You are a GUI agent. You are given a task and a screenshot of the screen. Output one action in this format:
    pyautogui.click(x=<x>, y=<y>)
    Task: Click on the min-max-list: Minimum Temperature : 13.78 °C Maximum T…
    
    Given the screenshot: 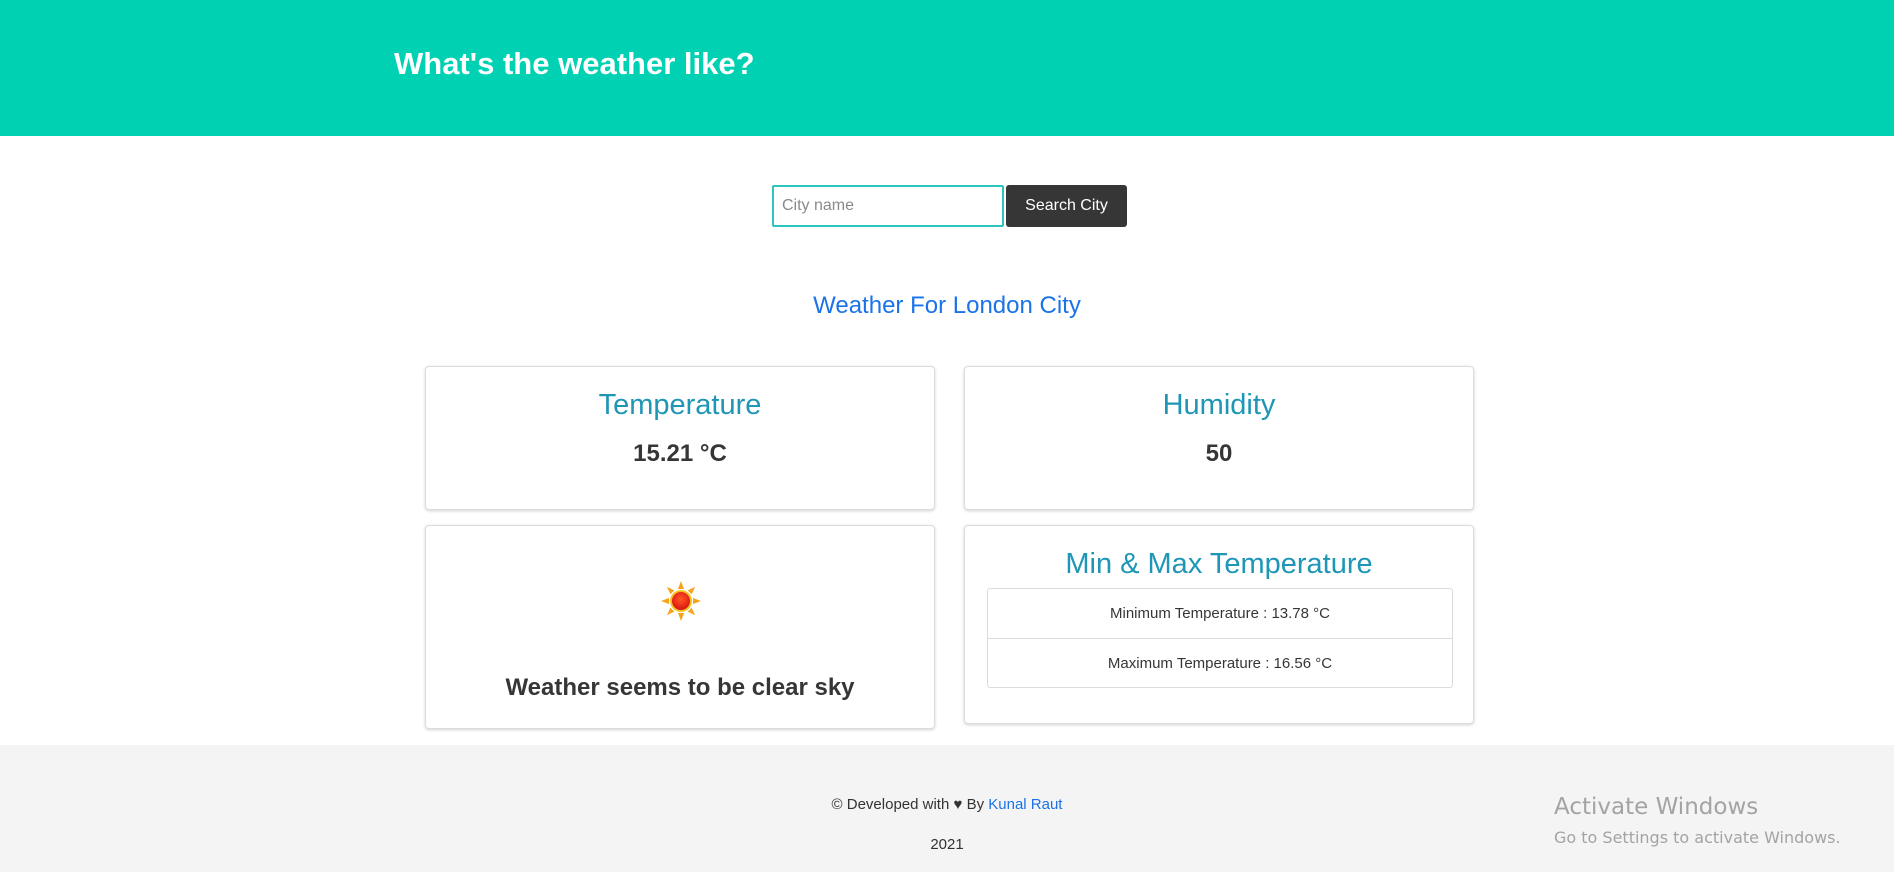 What is the action you would take?
    pyautogui.click(x=1220, y=638)
    